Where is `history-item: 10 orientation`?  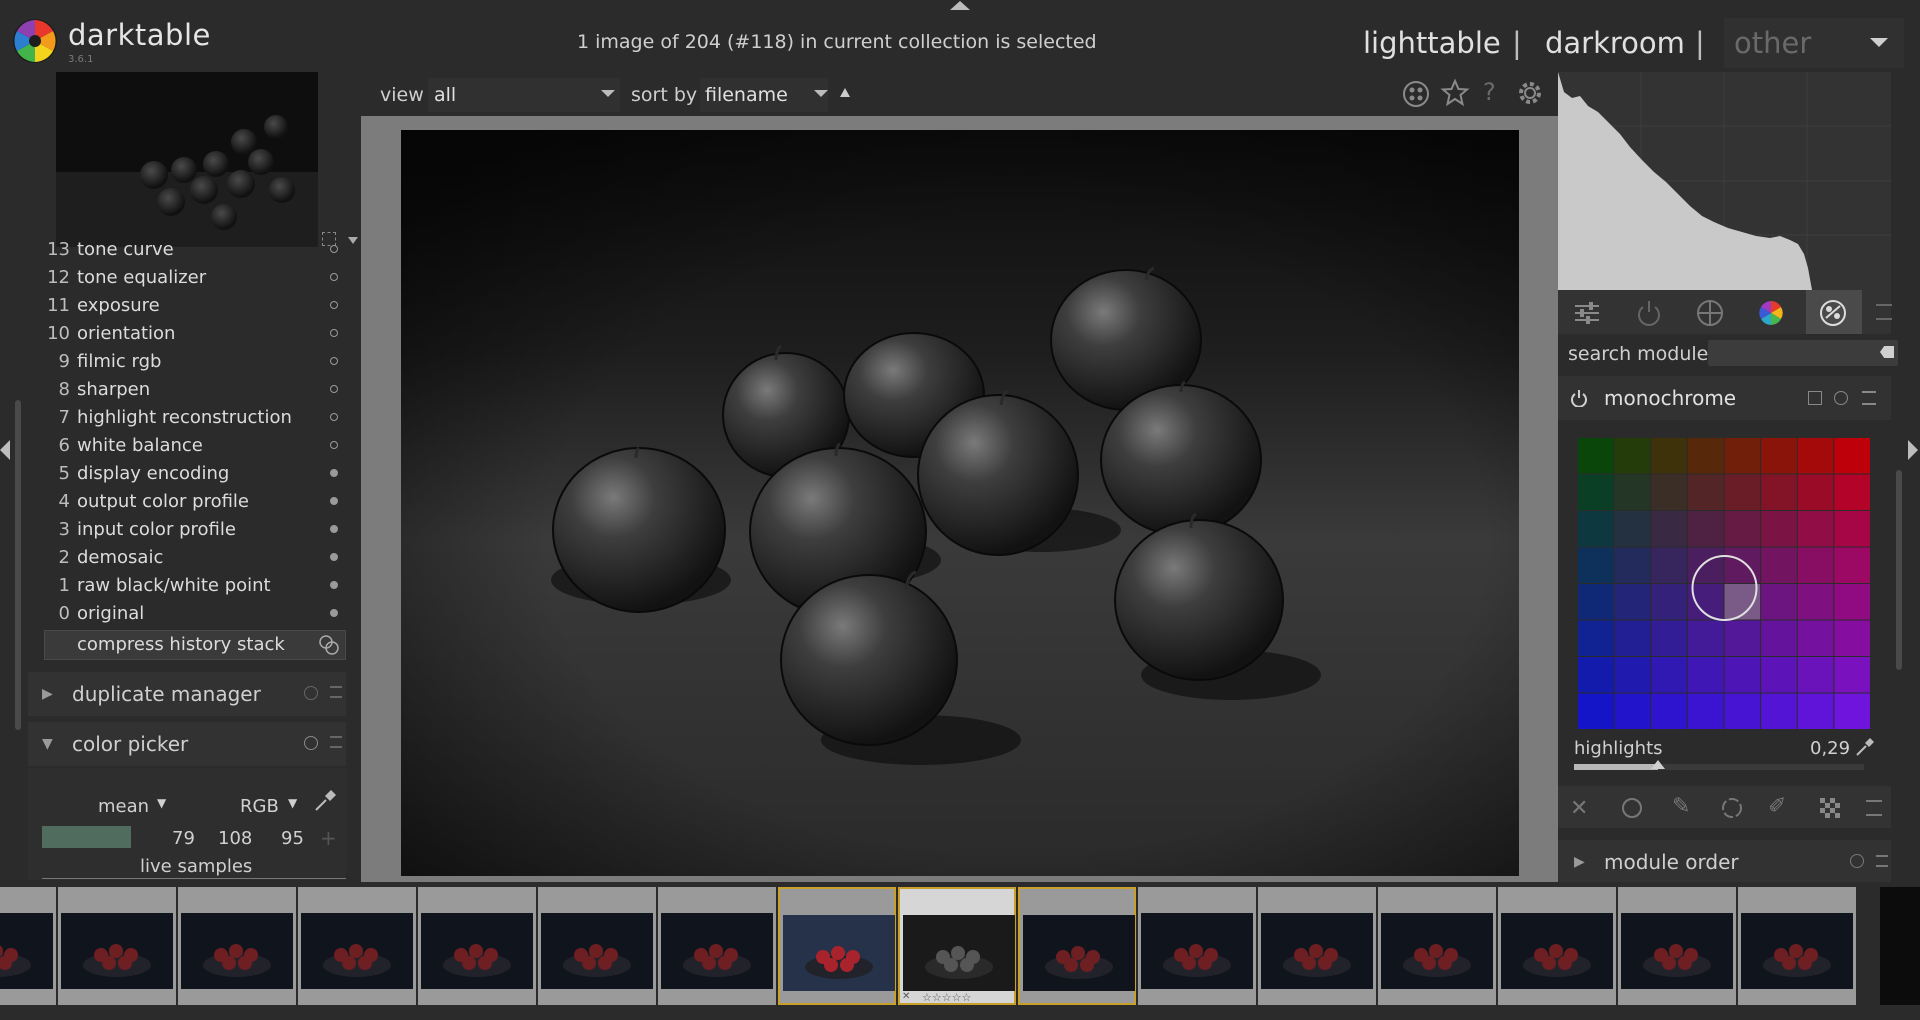
history-item: 10 orientation is located at coordinates (185, 334).